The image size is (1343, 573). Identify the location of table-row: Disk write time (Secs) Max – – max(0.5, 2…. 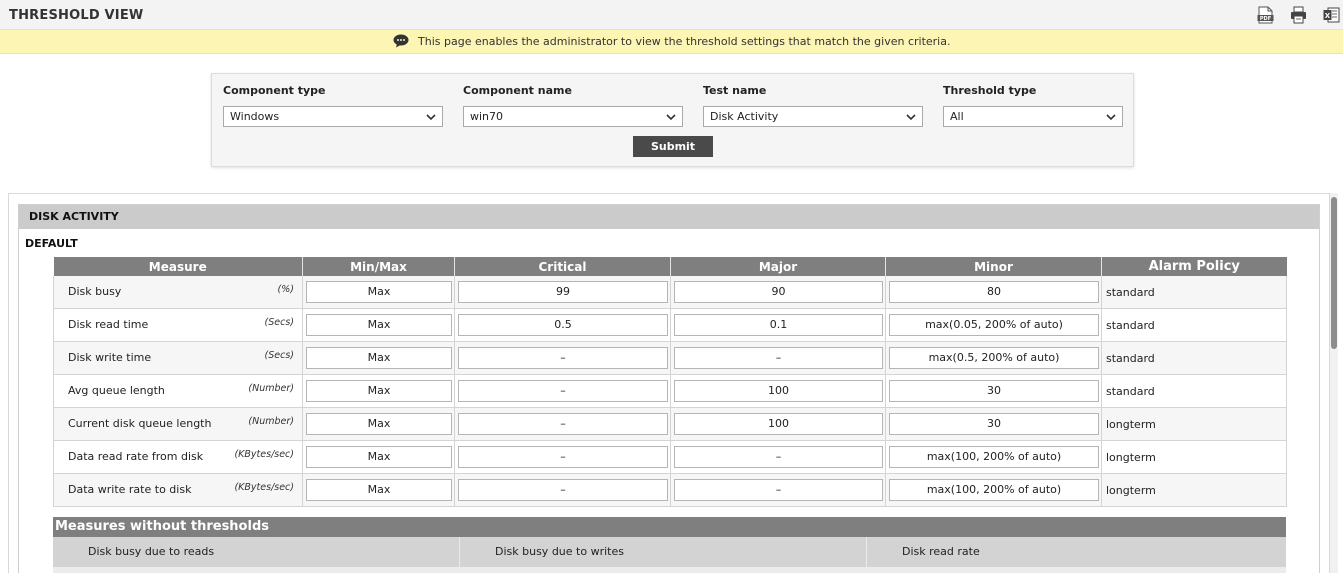
(670, 358).